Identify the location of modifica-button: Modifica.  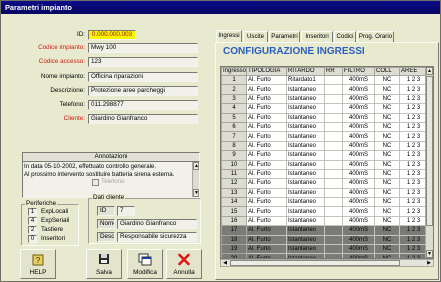
(145, 264).